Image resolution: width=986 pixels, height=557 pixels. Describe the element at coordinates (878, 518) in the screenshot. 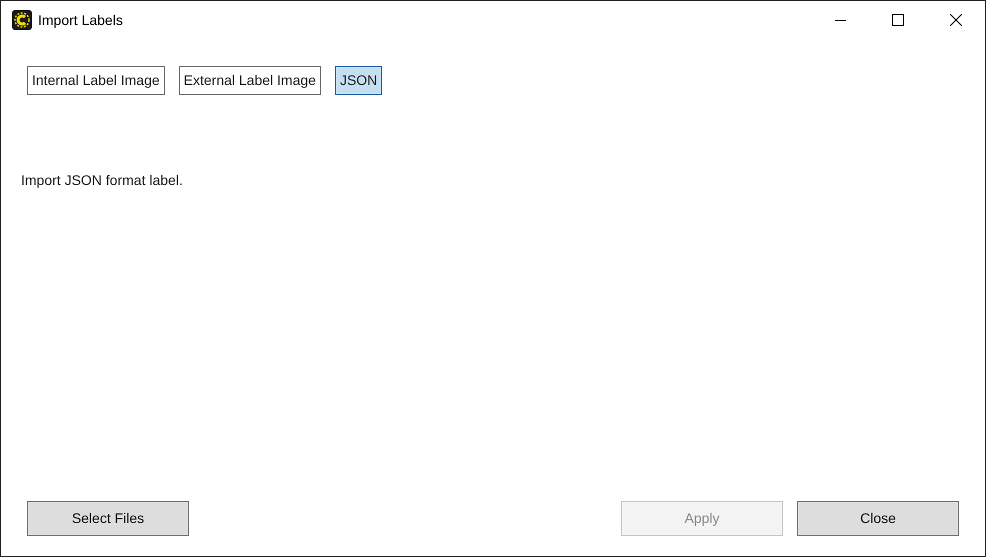

I see `action-button: Close` at that location.